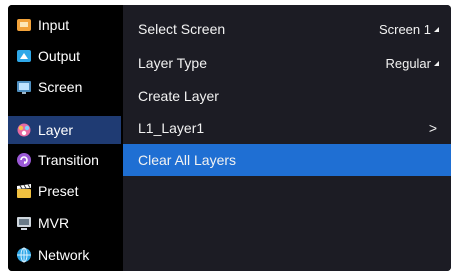 The width and height of the screenshot is (453, 275). Describe the element at coordinates (178, 96) in the screenshot. I see `menu-row-label: Create Layer` at that location.